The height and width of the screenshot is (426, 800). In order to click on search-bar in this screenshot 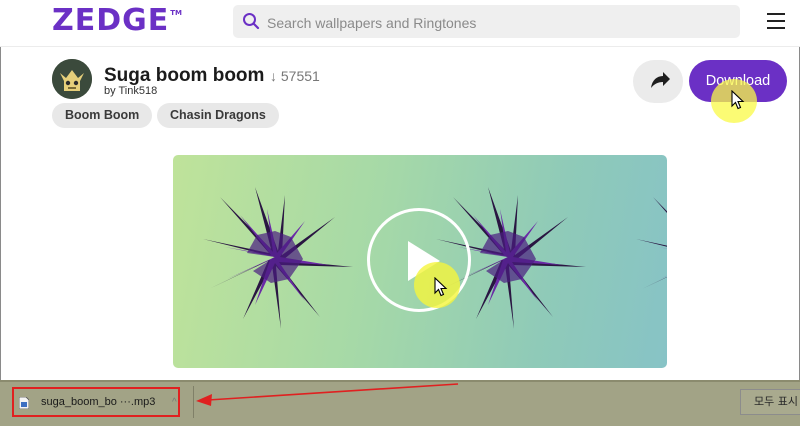, I will do `click(486, 22)`.